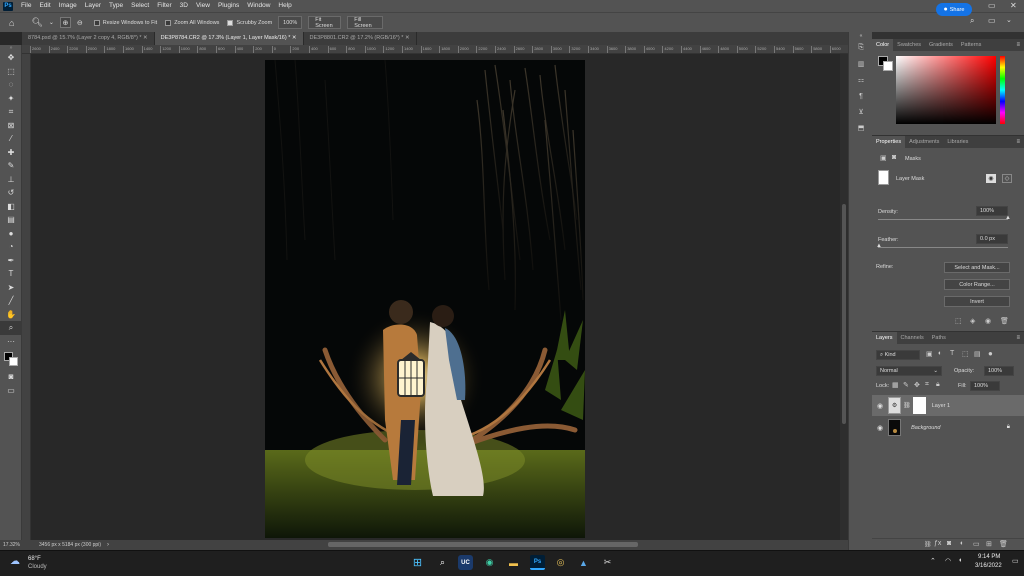 This screenshot has width=1024, height=576. What do you see at coordinates (958, 321) in the screenshot?
I see `load-selection-icon: ⬚` at bounding box center [958, 321].